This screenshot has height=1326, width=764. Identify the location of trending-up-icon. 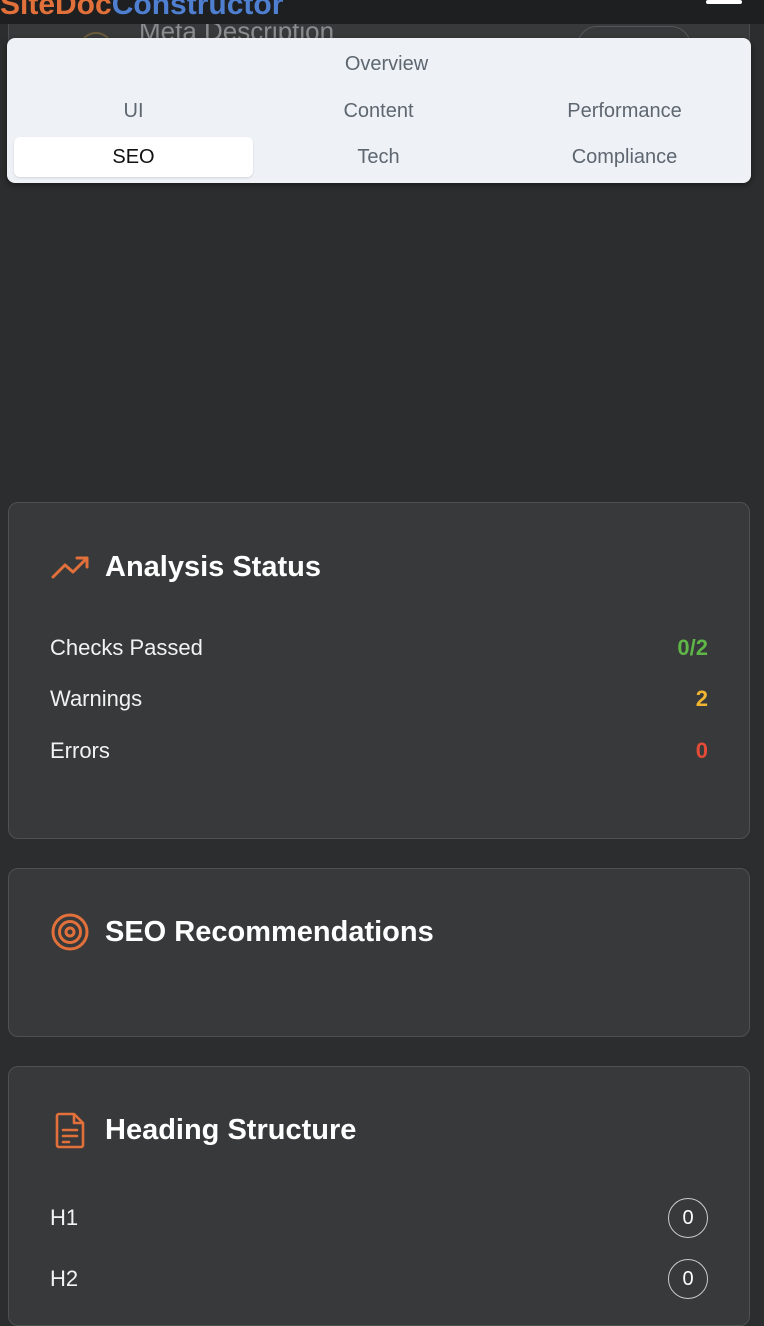
(70, 567).